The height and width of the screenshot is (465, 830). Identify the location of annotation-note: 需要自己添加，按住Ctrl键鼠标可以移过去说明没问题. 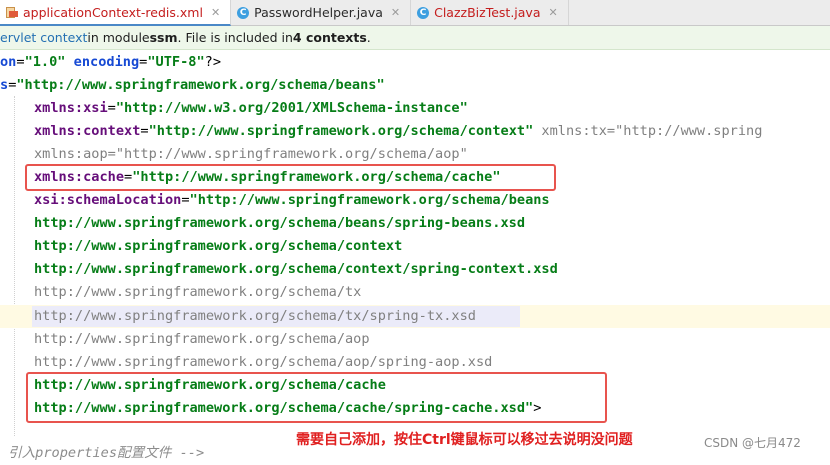
(464, 440).